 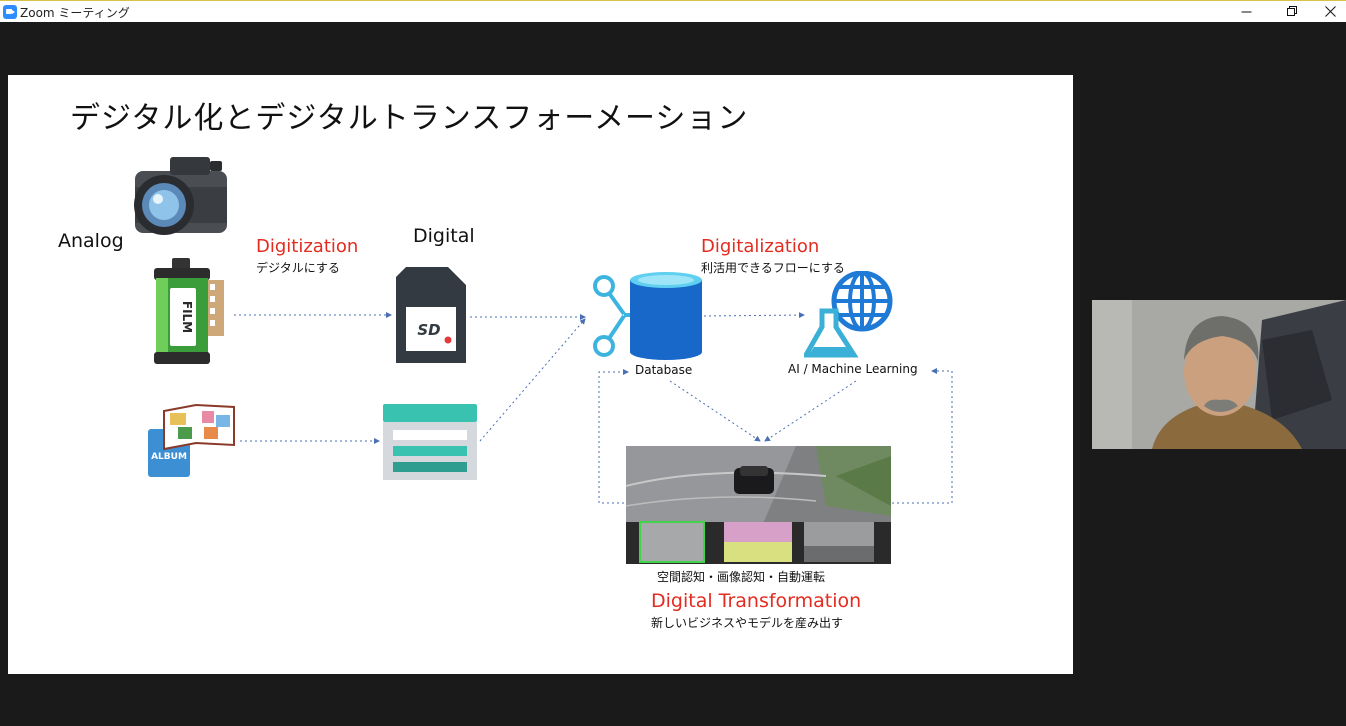 I want to click on sd-label: SD, so click(x=428, y=330).